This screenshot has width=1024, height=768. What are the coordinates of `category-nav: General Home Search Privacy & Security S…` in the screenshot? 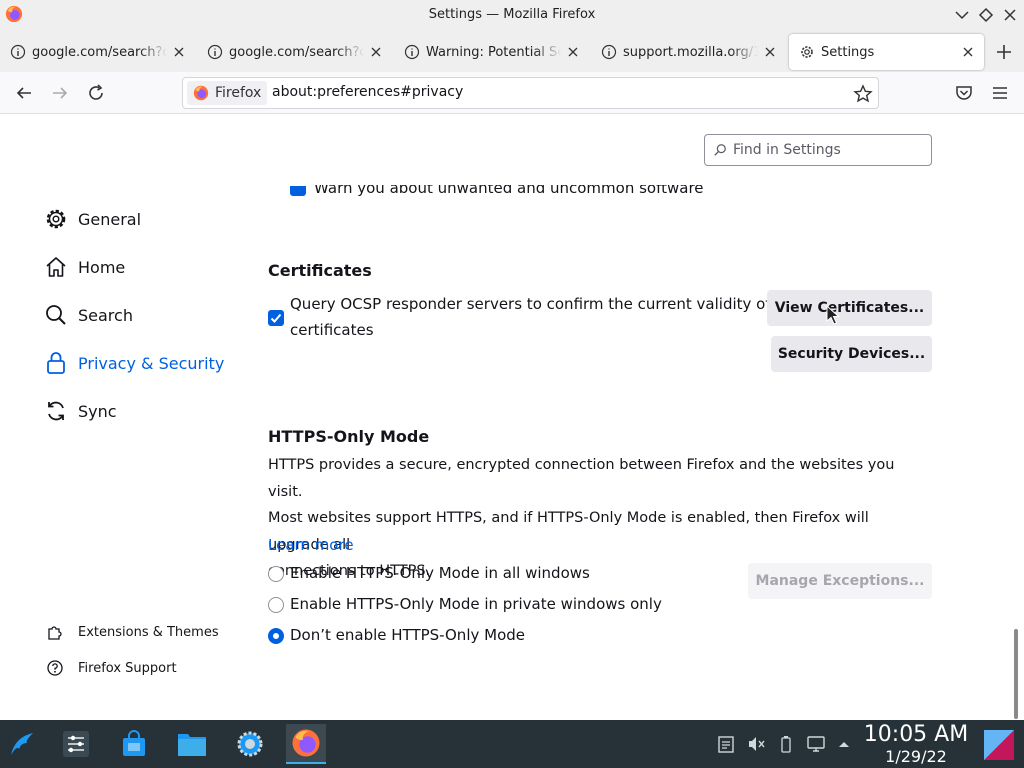 It's located at (144, 315).